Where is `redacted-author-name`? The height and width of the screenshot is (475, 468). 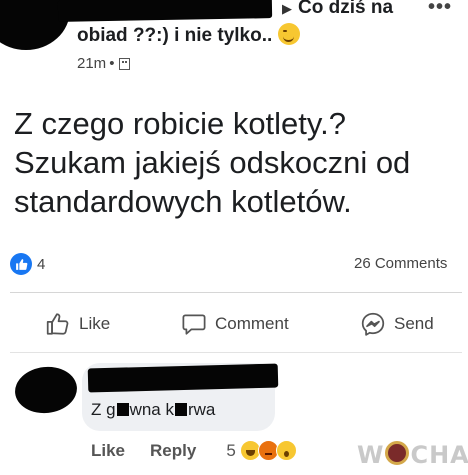
redacted-author-name is located at coordinates (165, 11).